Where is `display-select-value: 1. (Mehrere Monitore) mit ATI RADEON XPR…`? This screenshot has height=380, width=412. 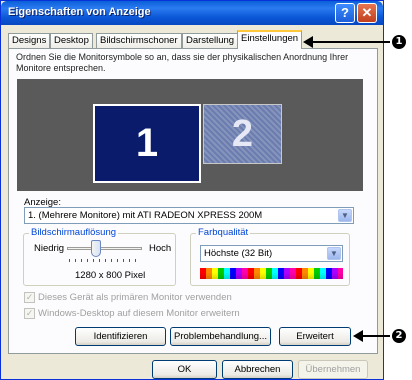
display-select-value: 1. (Mehrere Monitore) mit ATI RADEON XPR… is located at coordinates (145, 215).